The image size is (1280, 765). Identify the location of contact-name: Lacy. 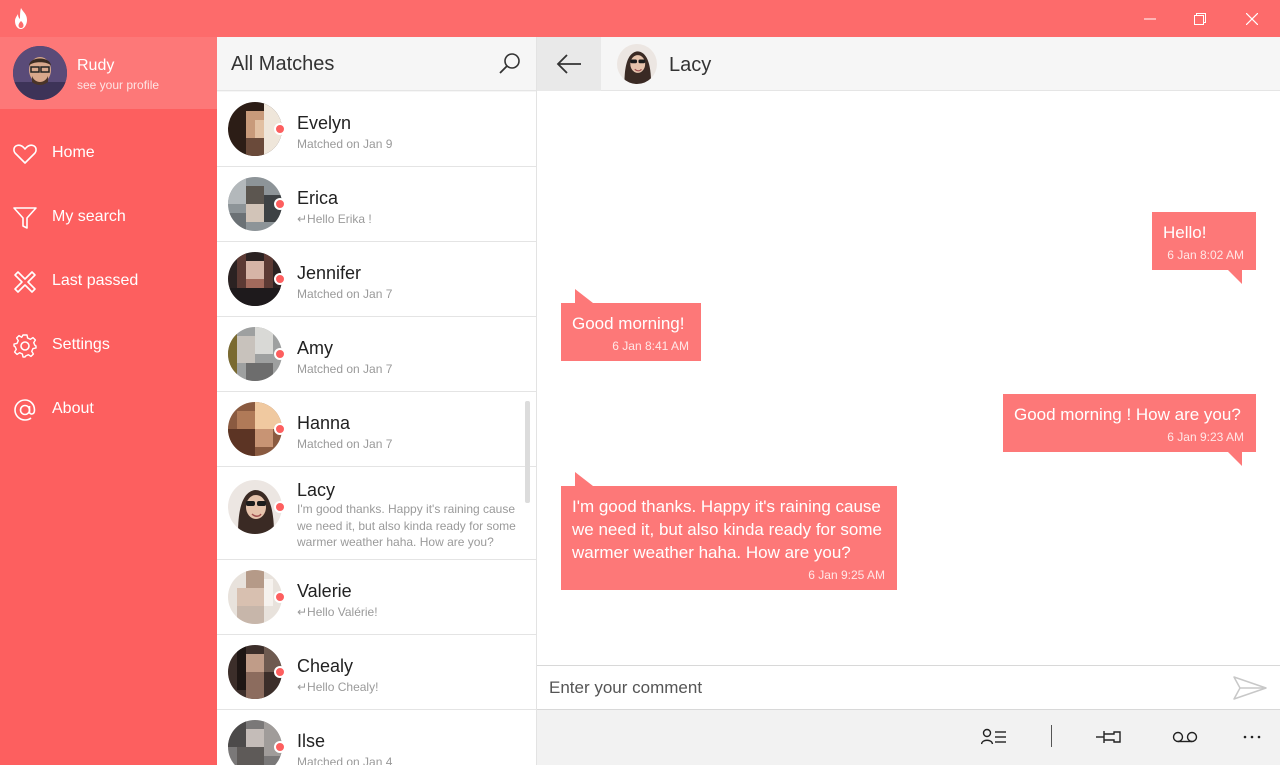
(690, 65).